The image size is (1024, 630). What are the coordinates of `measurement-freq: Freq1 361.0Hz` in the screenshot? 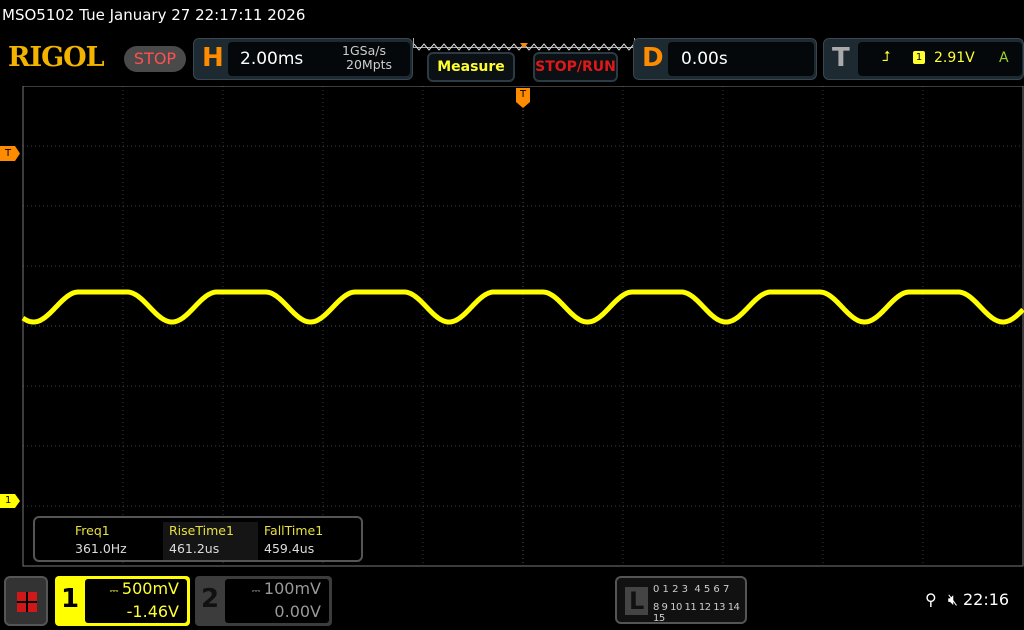 It's located at (116, 541).